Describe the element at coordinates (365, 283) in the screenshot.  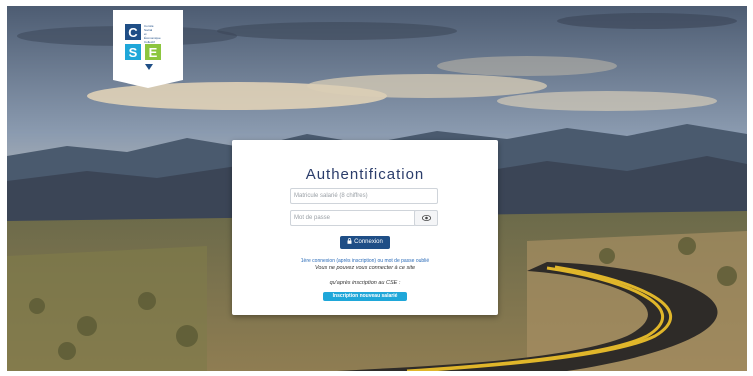
I see `info-text-line2: qu'après inscription au CSE :` at that location.